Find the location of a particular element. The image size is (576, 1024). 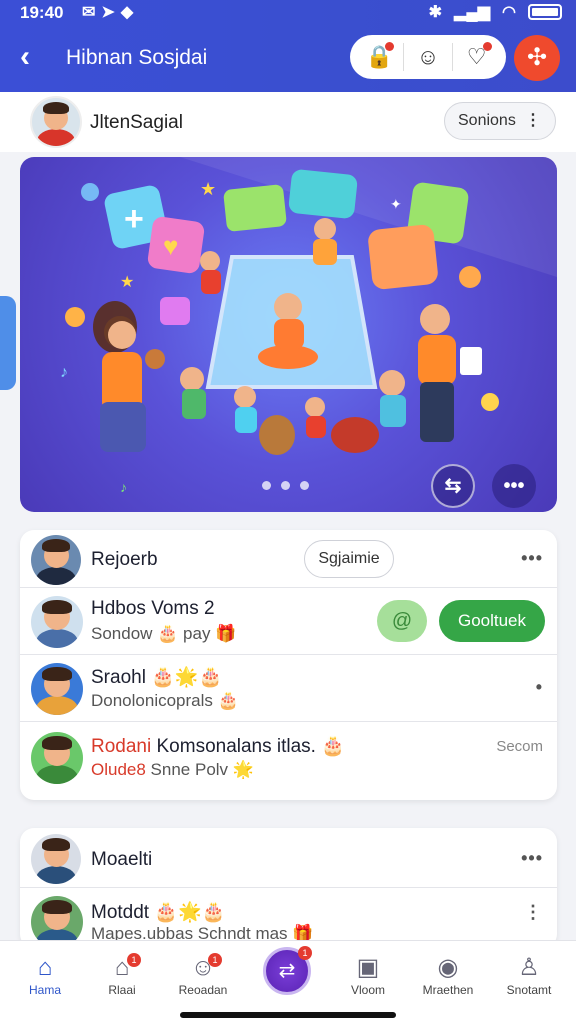

profile-icon: ♙ is located at coordinates (529, 967).